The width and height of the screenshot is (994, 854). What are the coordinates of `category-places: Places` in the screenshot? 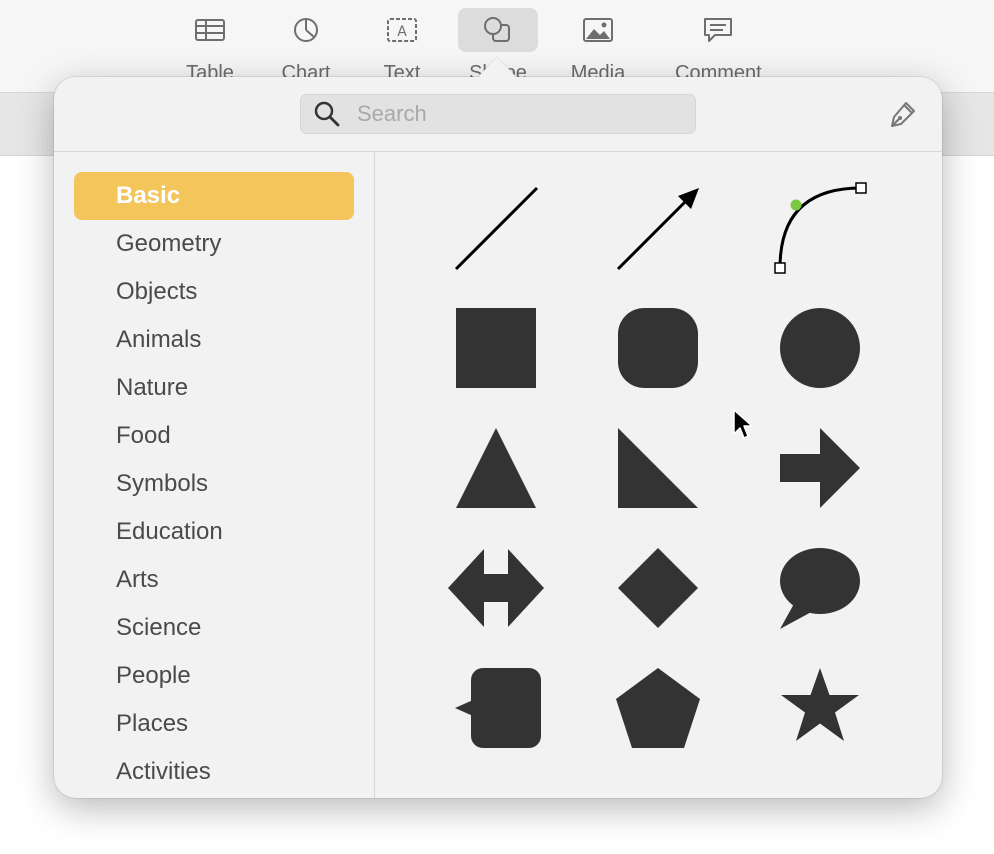 It's located at (214, 724).